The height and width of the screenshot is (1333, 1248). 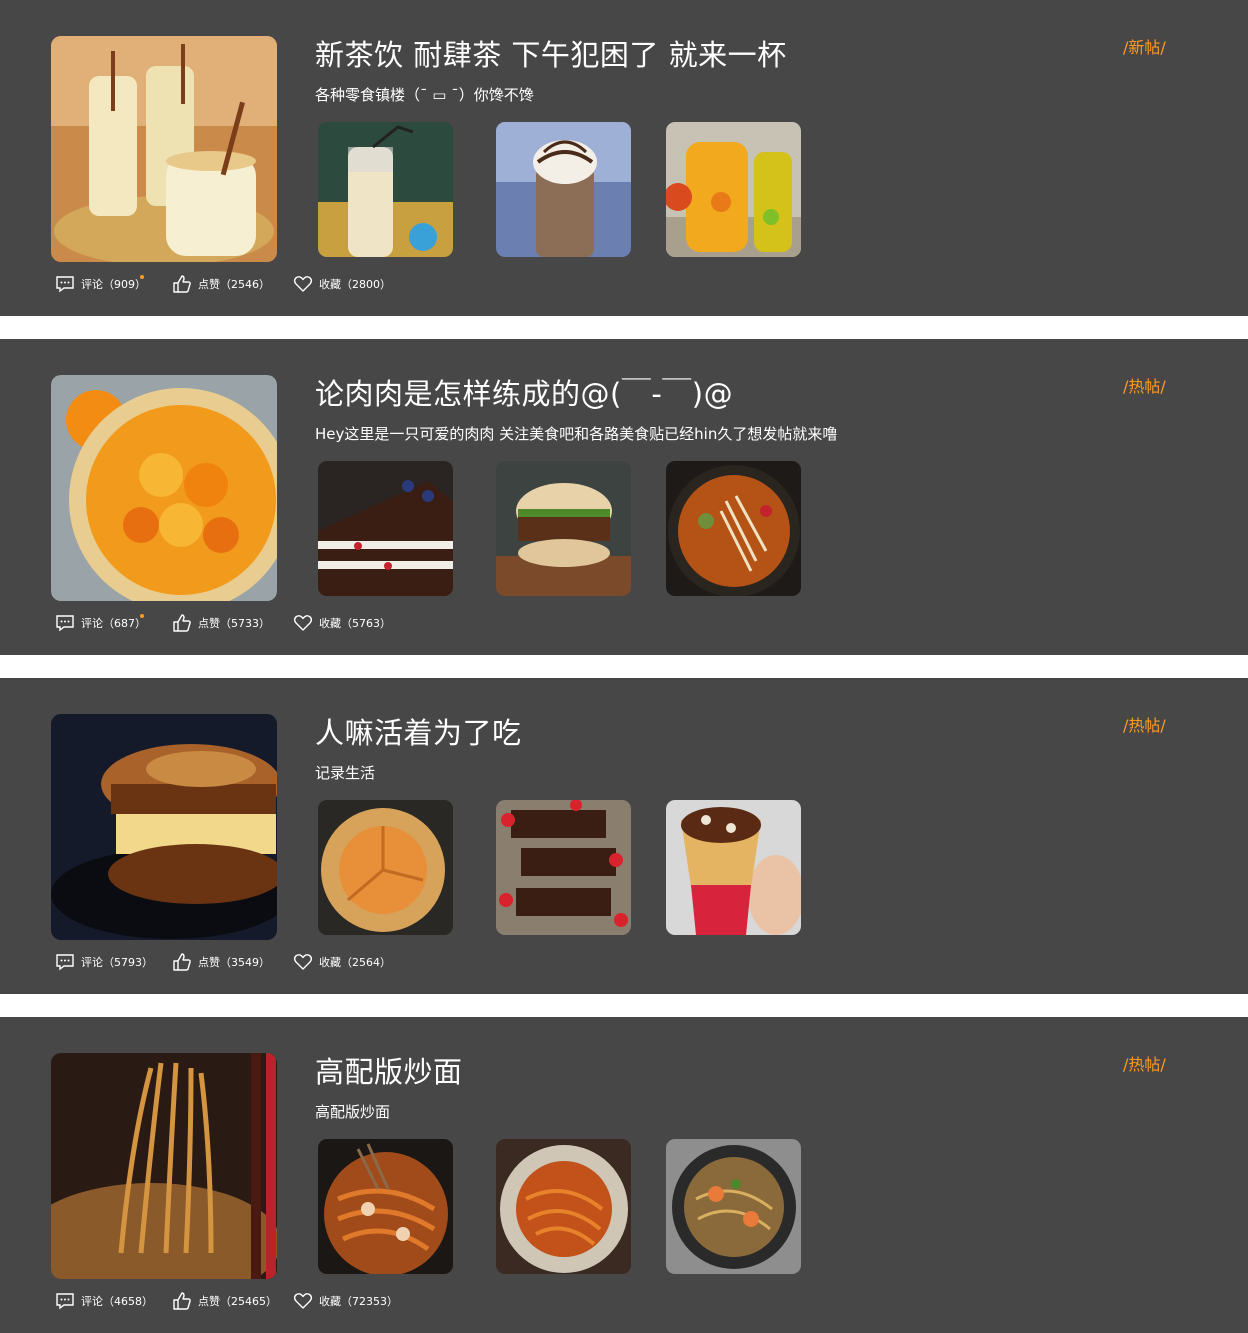 What do you see at coordinates (366, 284) in the screenshot?
I see `favorite-count: （2800）` at bounding box center [366, 284].